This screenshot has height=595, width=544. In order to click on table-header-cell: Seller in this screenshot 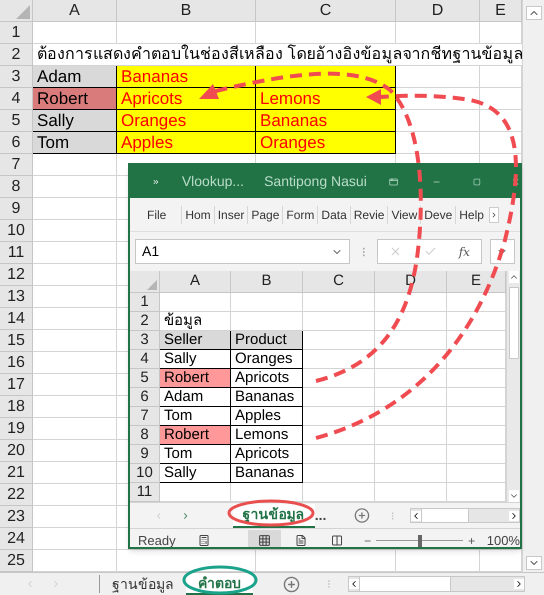, I will do `click(195, 340)`.